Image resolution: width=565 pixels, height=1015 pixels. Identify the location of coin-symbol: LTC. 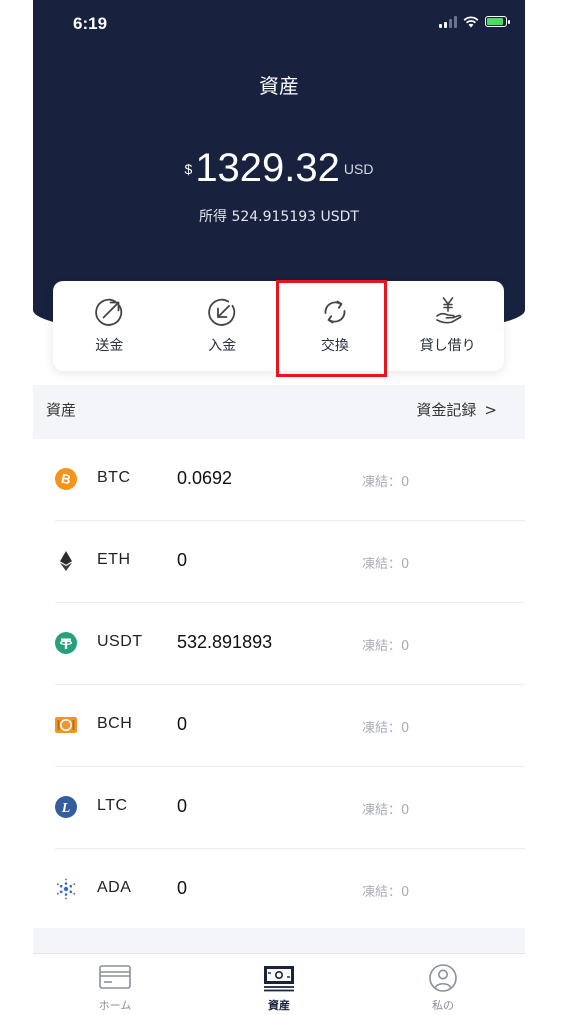
(112, 805).